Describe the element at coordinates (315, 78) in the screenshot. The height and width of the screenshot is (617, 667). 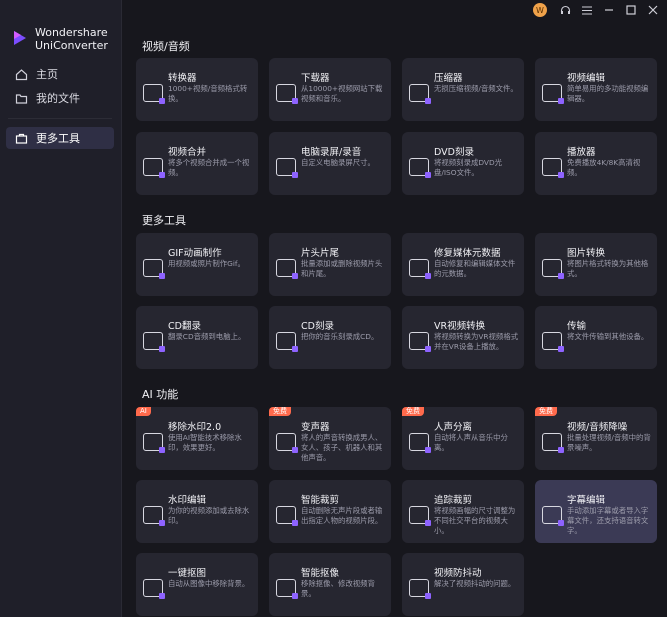
I see `tool-title: 下载器` at that location.